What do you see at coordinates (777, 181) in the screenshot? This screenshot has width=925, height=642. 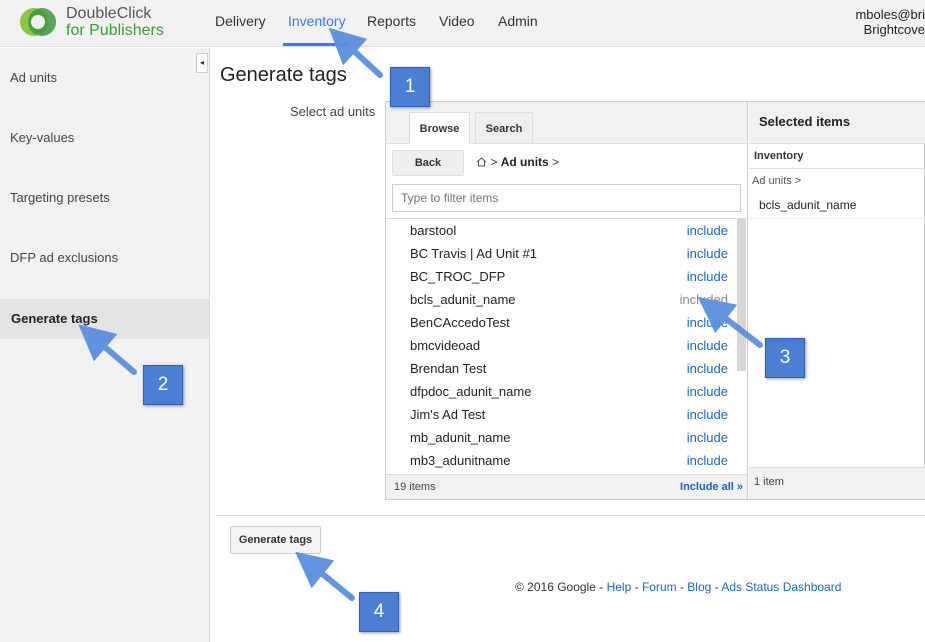 I see `selected-breadcrumb: Ad units >` at bounding box center [777, 181].